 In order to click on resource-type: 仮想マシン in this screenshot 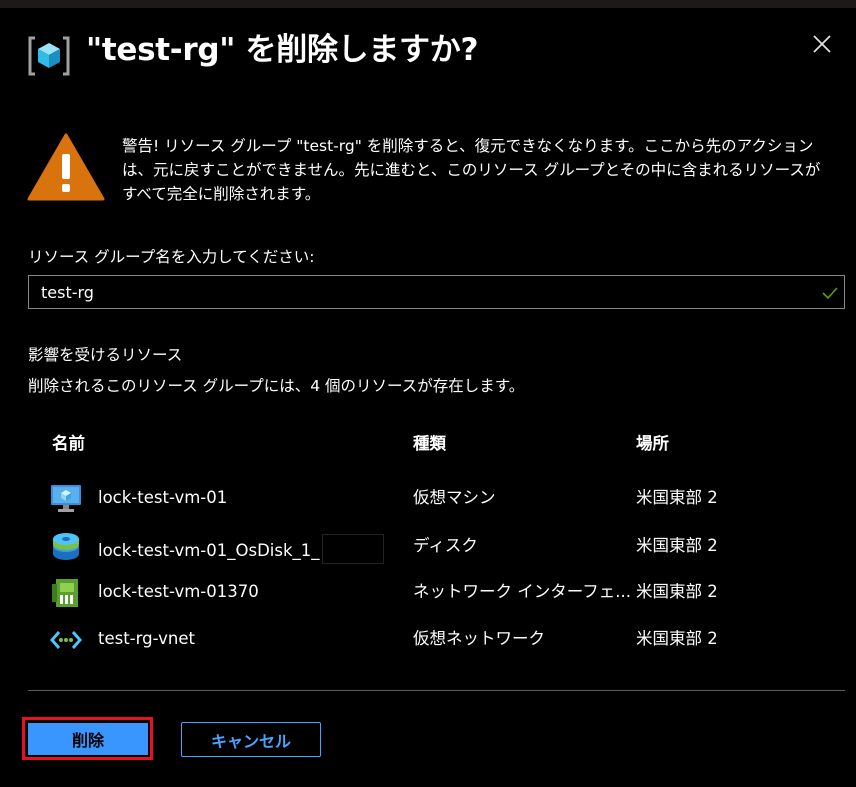, I will do `click(454, 497)`.